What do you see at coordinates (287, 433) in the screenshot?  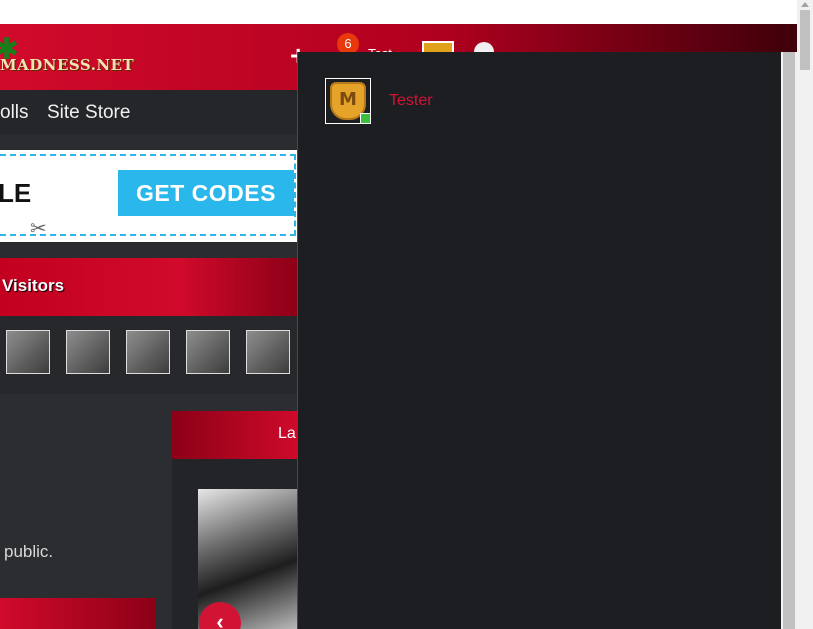 I see `latest-label: La` at bounding box center [287, 433].